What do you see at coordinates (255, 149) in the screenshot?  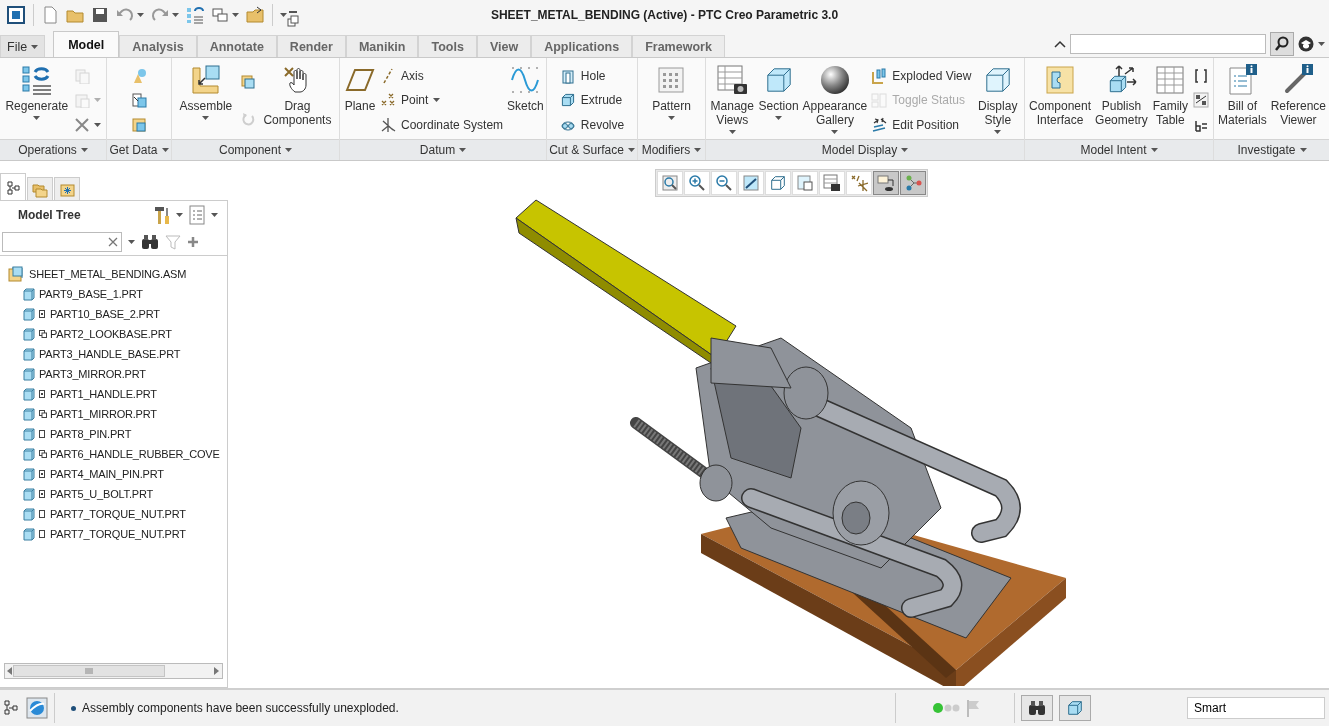 I see `group-menu: Component` at bounding box center [255, 149].